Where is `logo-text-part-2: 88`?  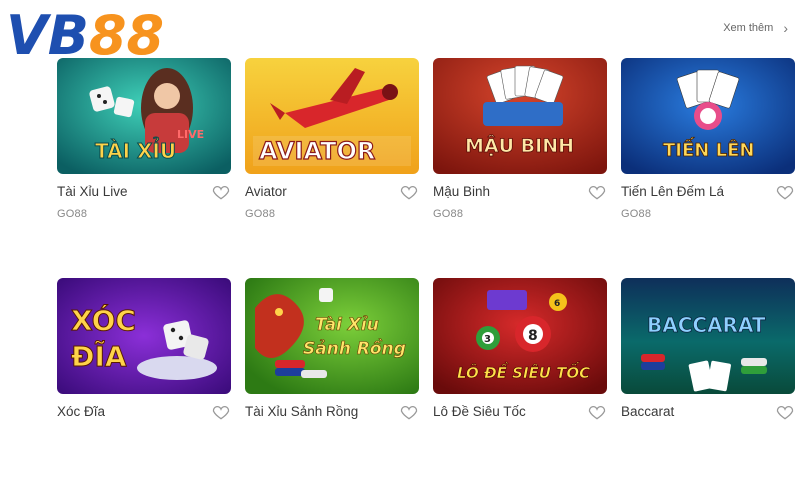 logo-text-part-2: 88 is located at coordinates (126, 34).